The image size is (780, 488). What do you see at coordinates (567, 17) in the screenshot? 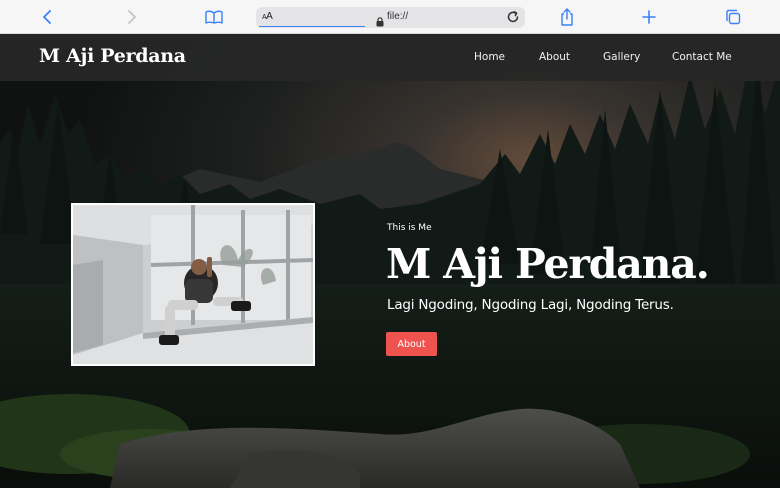
I see `share-icon` at bounding box center [567, 17].